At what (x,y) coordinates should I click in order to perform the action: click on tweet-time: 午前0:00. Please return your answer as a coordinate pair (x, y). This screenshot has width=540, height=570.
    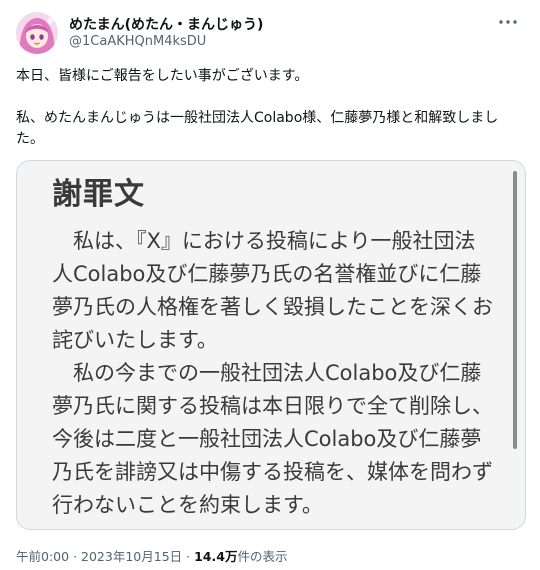
    Looking at the image, I should click on (42, 556).